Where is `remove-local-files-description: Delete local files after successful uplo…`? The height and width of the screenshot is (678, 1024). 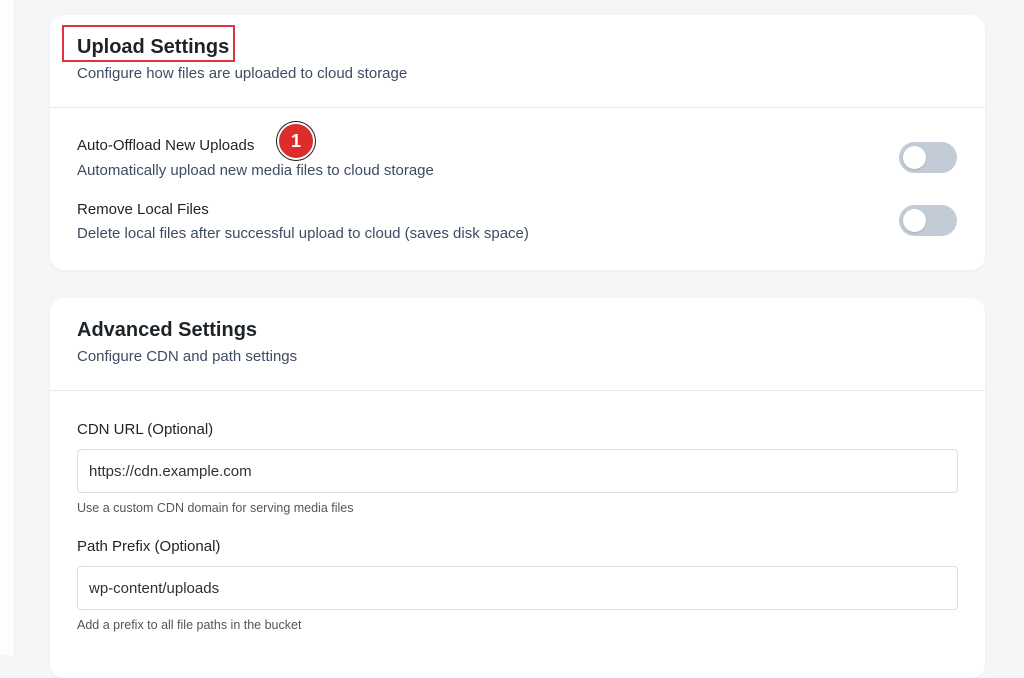
remove-local-files-description: Delete local files after successful uplo… is located at coordinates (303, 233).